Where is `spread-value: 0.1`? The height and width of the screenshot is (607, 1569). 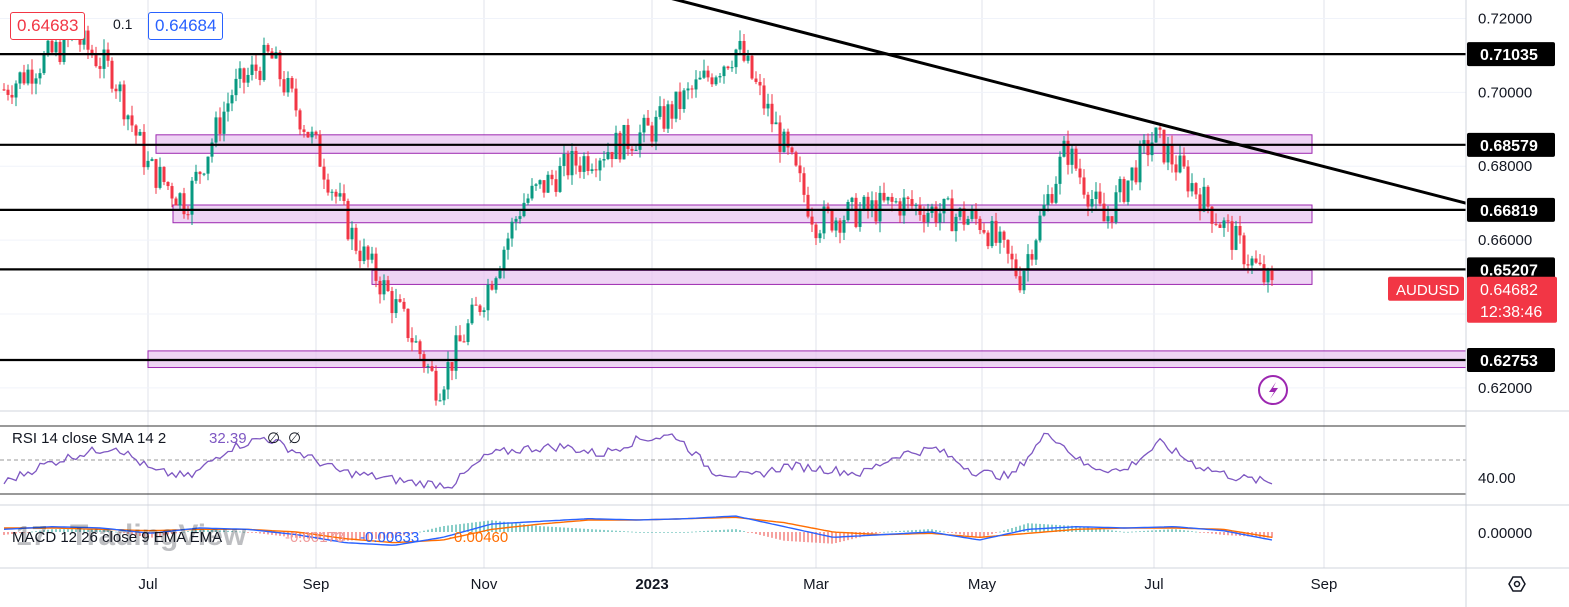 spread-value: 0.1 is located at coordinates (123, 24).